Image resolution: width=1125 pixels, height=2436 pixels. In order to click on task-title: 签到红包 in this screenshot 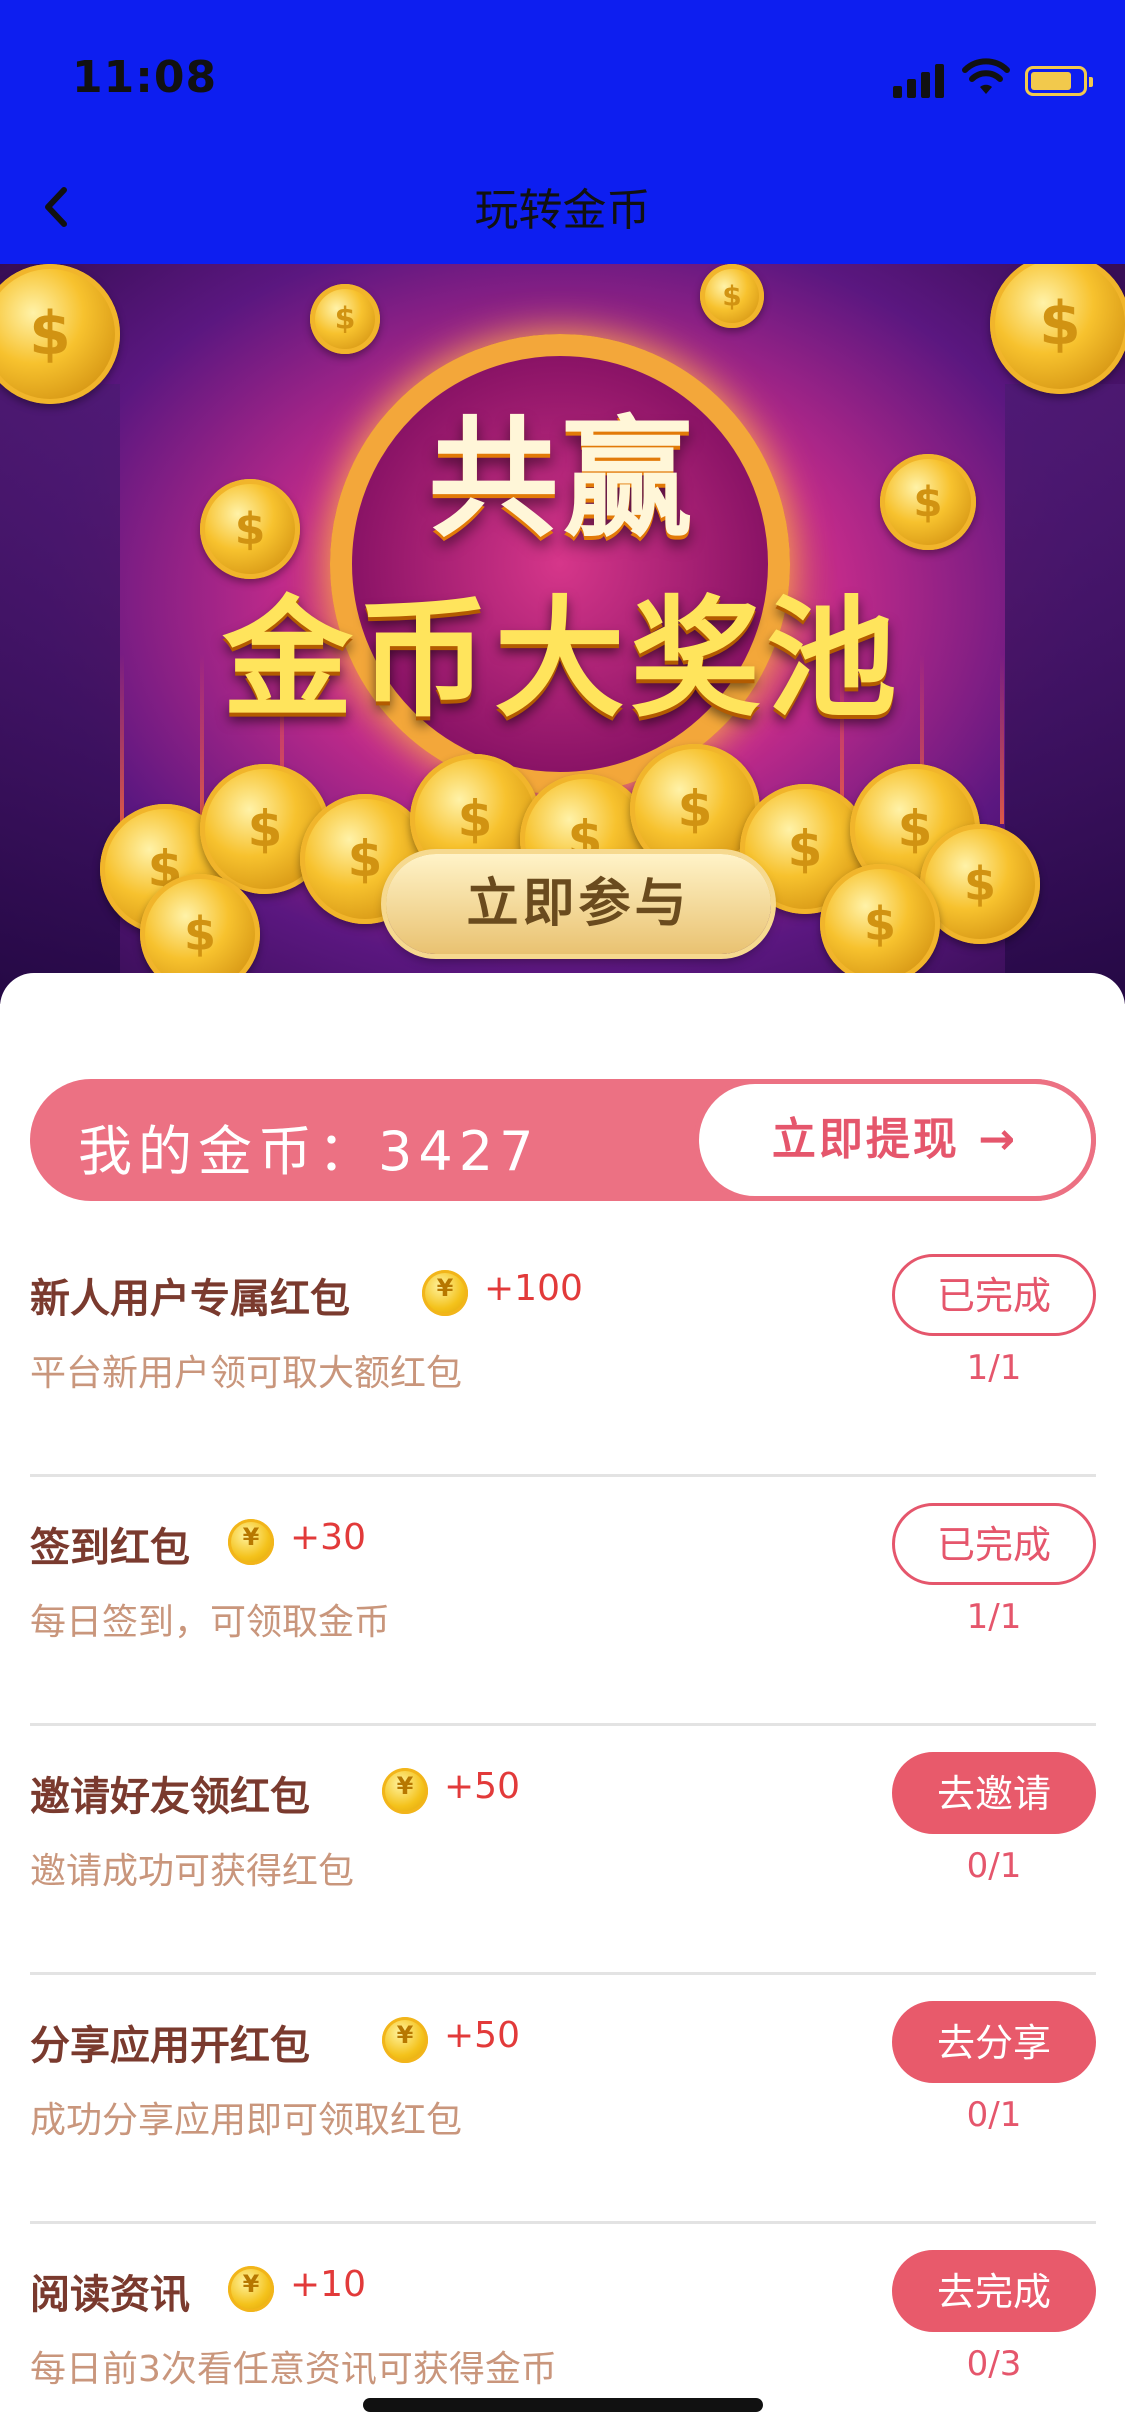, I will do `click(110, 1548)`.